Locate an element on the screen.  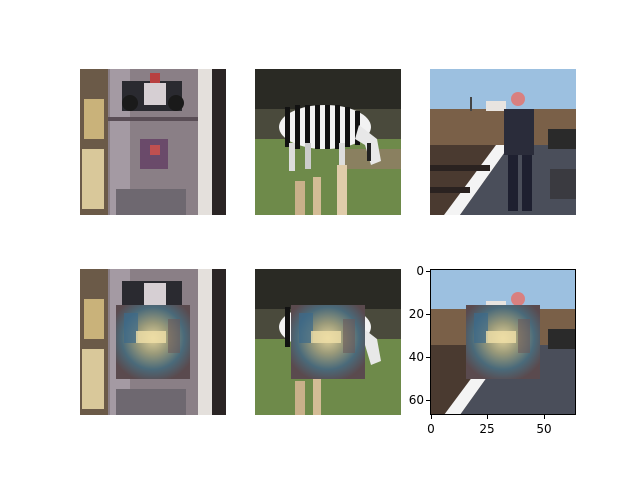
y-tick-label: 0 is located at coordinates (420, 271).